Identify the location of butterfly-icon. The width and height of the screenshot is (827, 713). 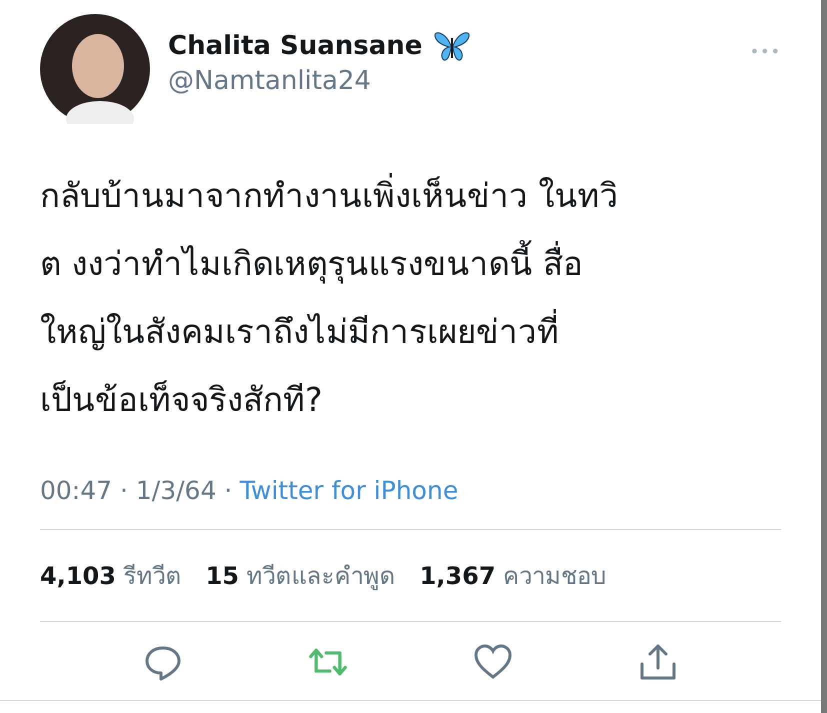
(452, 46).